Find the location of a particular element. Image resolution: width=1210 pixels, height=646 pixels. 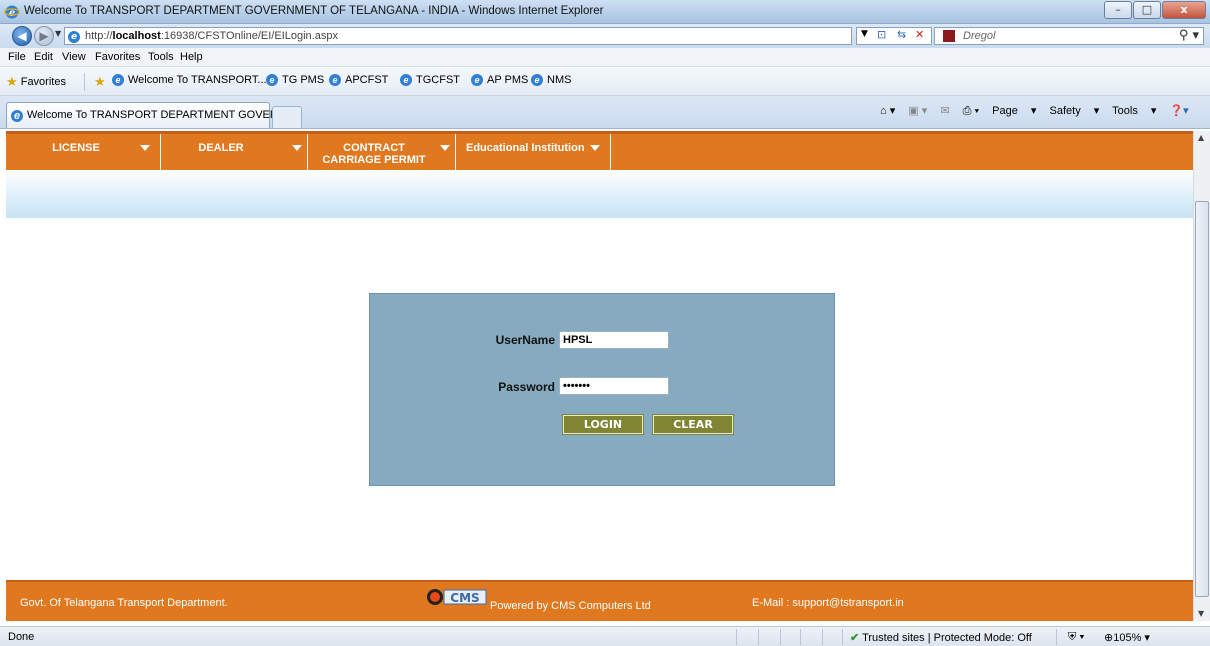

nav-dealer: DEALER is located at coordinates (234, 152).